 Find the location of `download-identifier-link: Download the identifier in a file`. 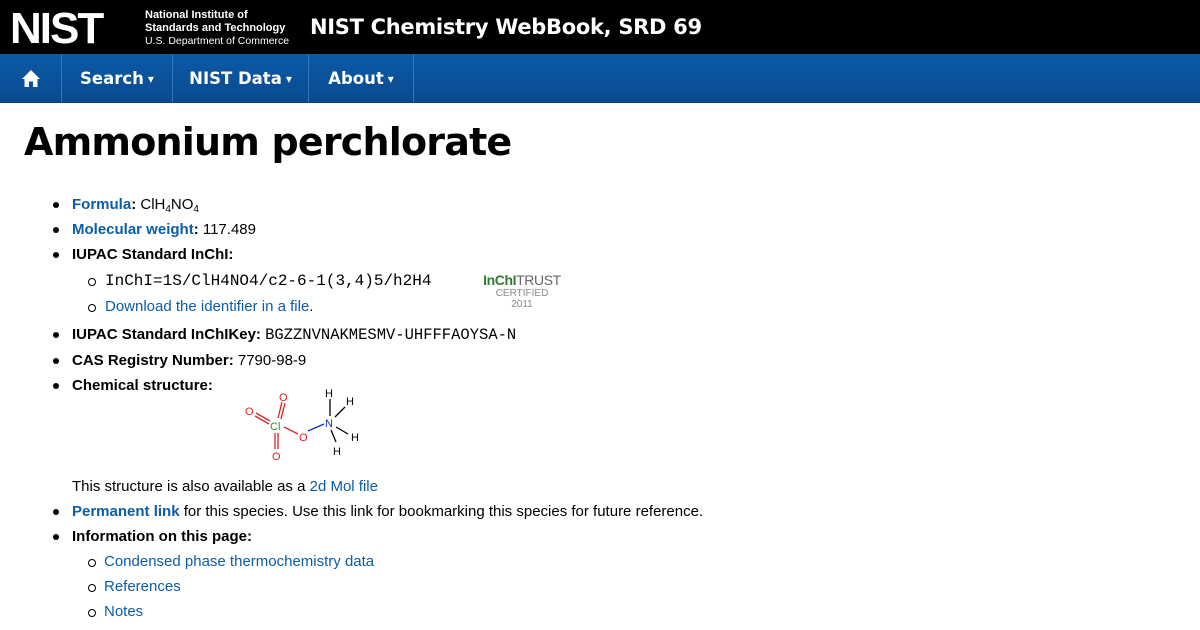

download-identifier-link: Download the identifier in a file is located at coordinates (207, 306).